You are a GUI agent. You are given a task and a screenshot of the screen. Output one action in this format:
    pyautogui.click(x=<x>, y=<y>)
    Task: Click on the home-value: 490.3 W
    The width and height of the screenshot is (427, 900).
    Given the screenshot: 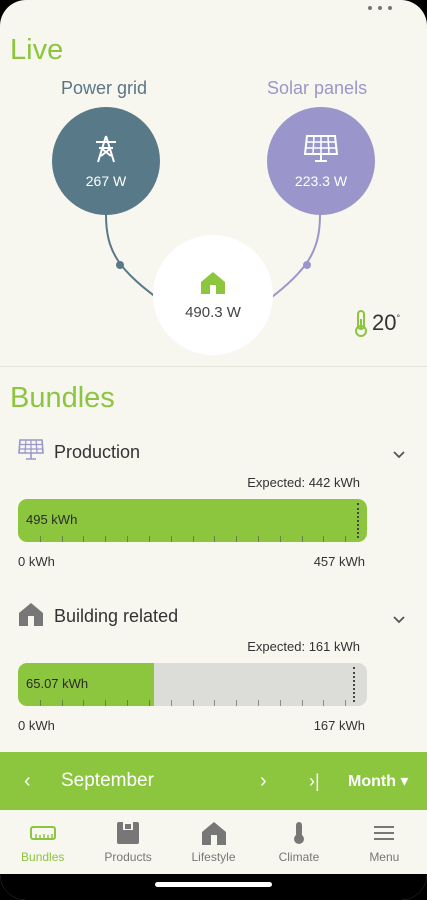 What is the action you would take?
    pyautogui.click(x=213, y=312)
    